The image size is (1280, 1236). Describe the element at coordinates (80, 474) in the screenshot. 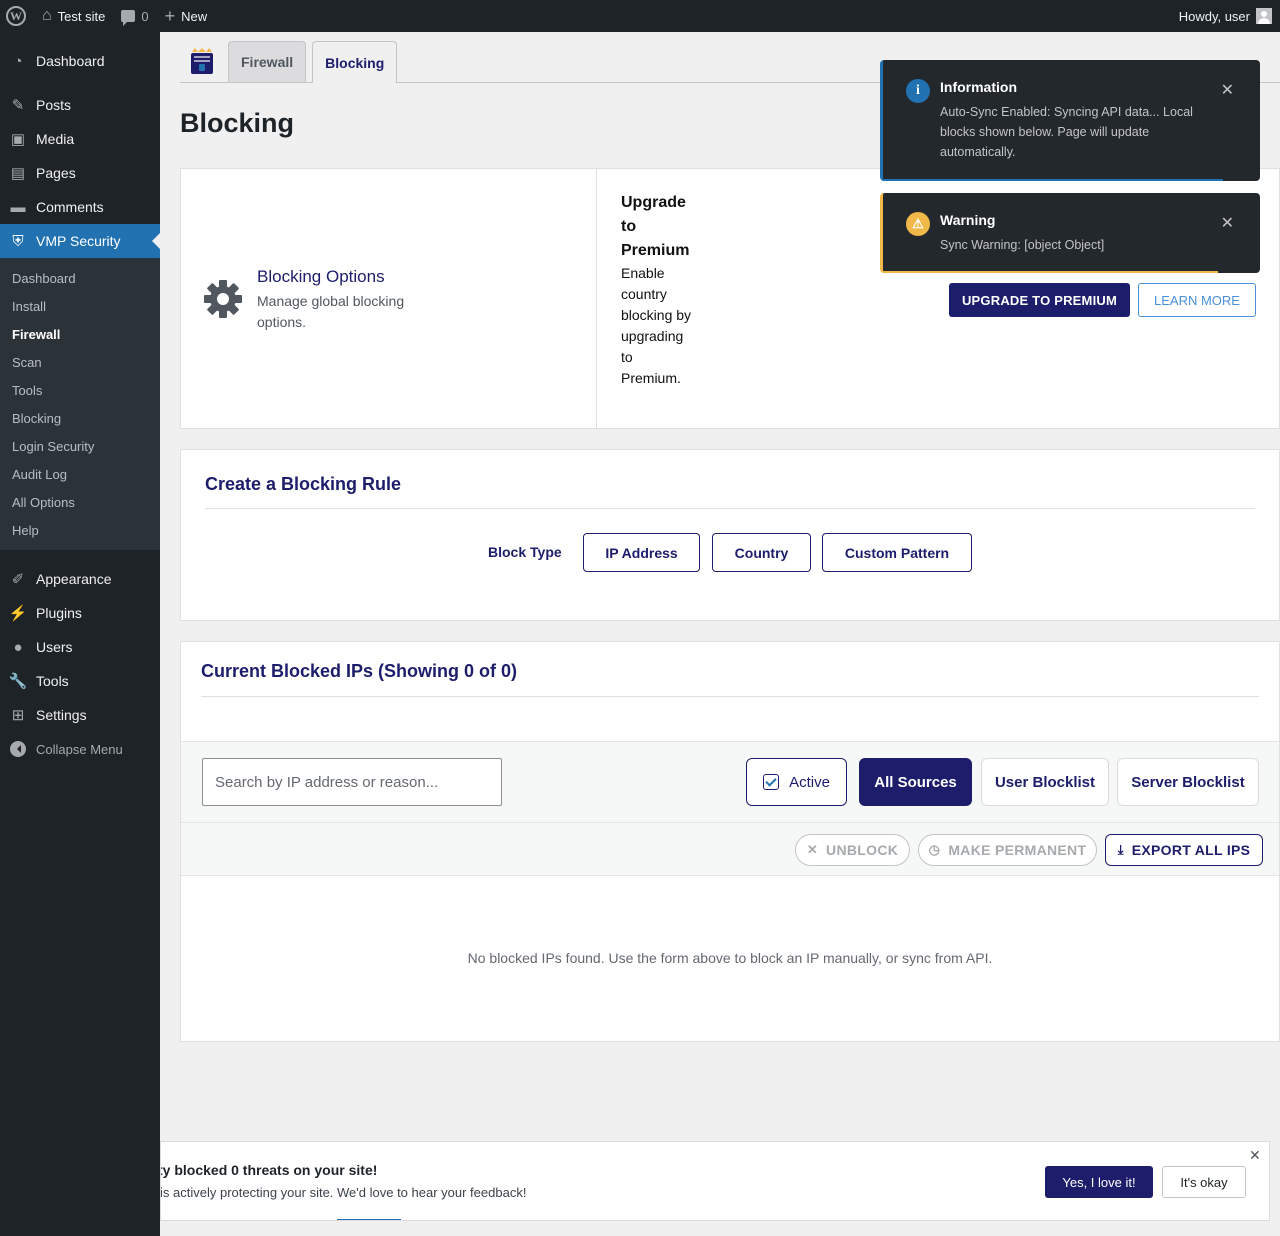

I see `submenu-audit-log: Audit Log` at that location.